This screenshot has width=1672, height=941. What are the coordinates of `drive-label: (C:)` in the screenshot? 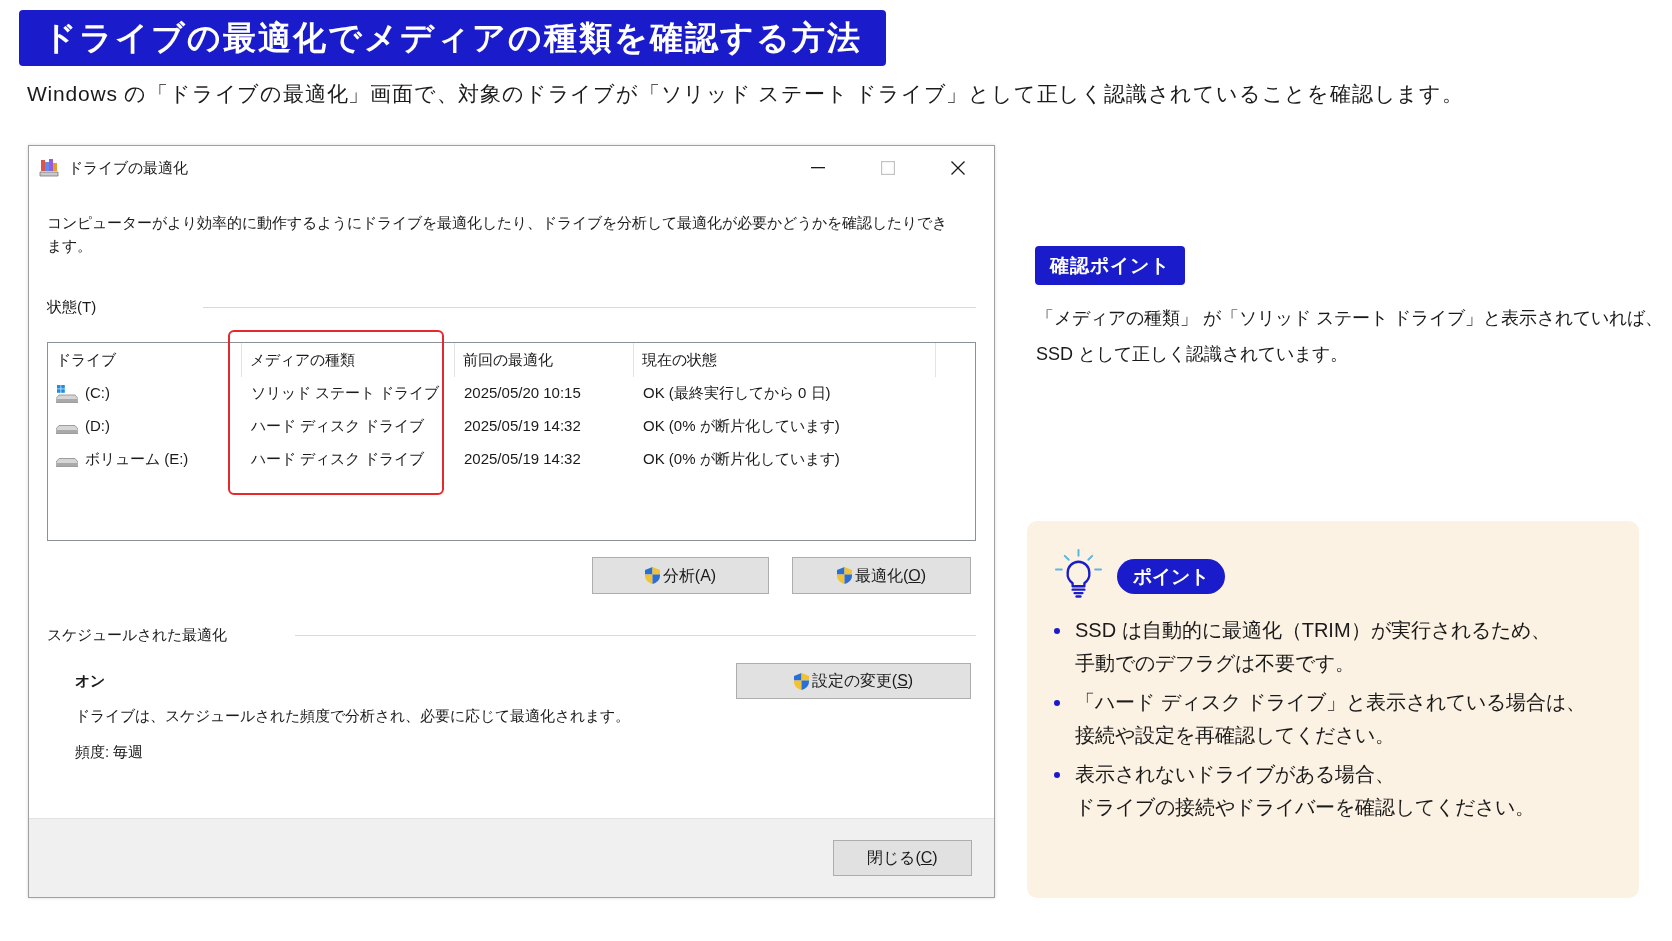 It's located at (97, 393).